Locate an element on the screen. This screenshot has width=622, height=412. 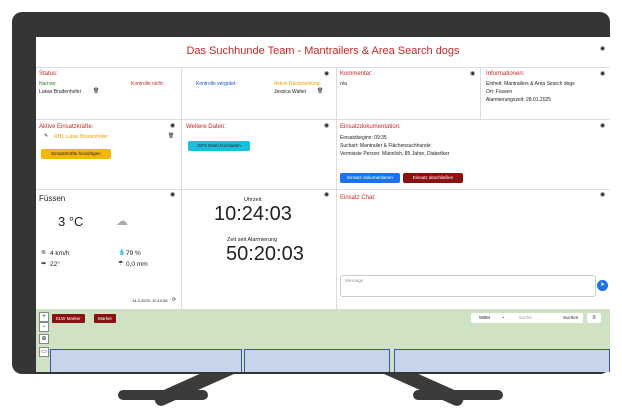
map-layer-select: WBM is located at coordinates (484, 318).